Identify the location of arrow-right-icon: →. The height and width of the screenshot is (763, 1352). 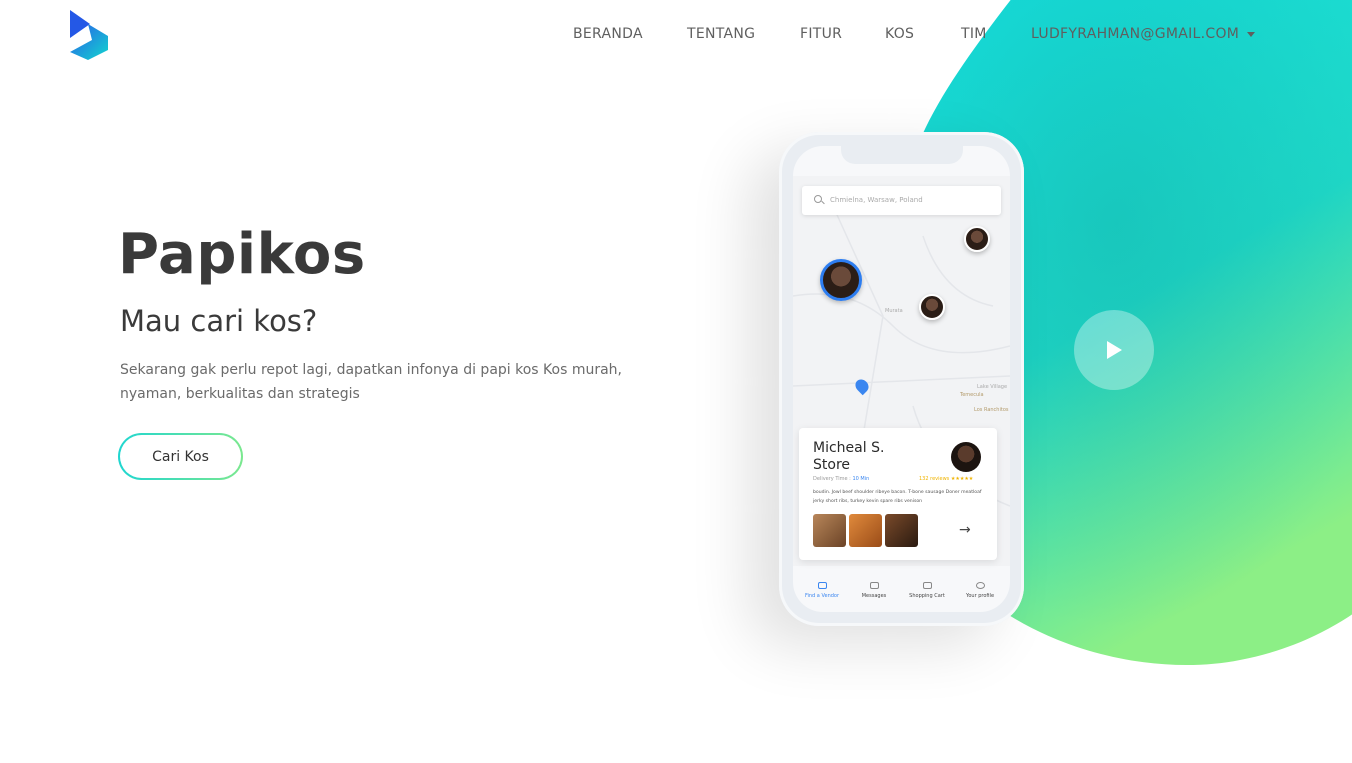
(965, 530).